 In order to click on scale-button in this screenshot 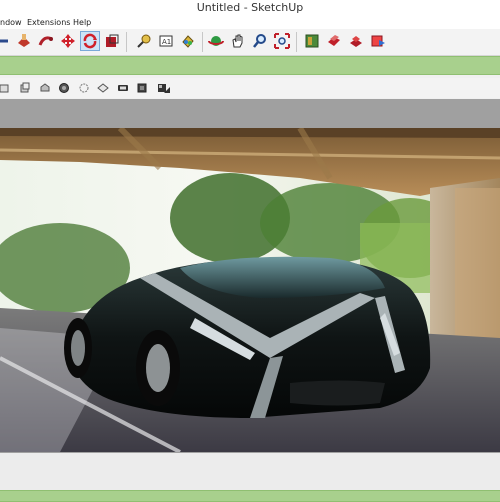, I will do `click(112, 41)`.